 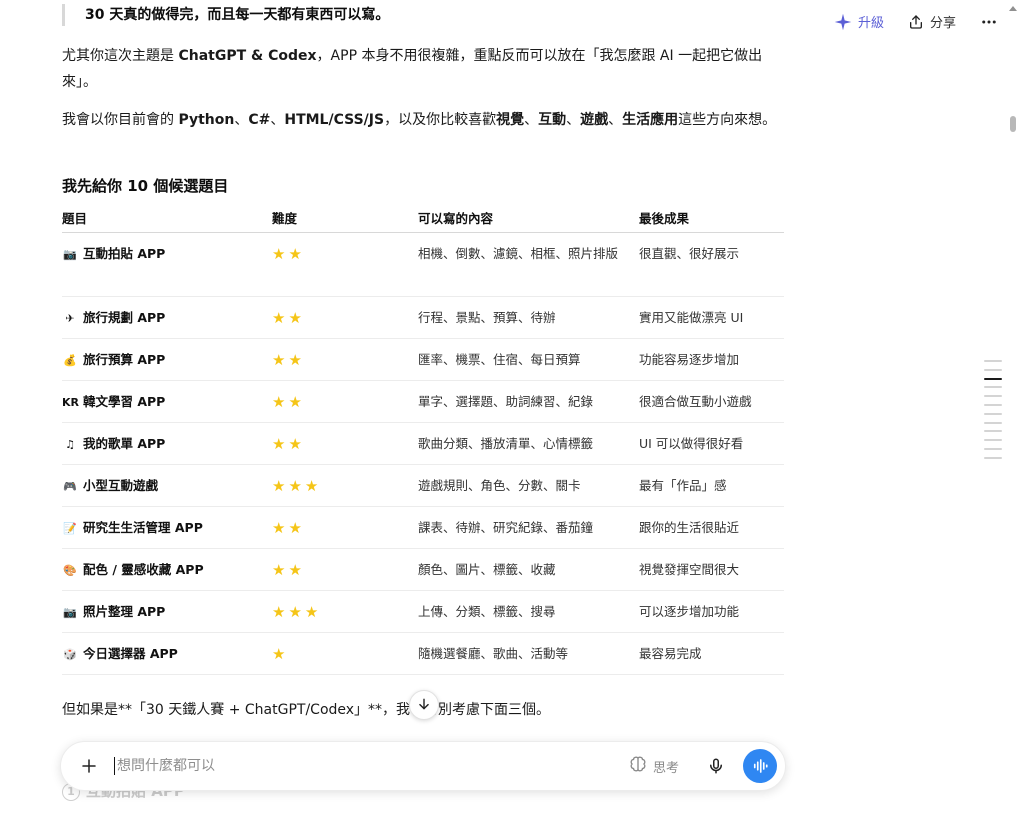 I want to click on topic-title: 我的歌單 APP, so click(x=124, y=443).